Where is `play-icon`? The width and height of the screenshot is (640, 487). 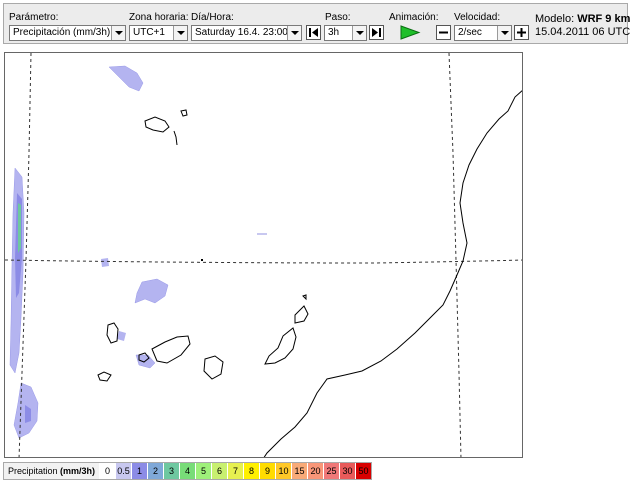
play-icon is located at coordinates (410, 32).